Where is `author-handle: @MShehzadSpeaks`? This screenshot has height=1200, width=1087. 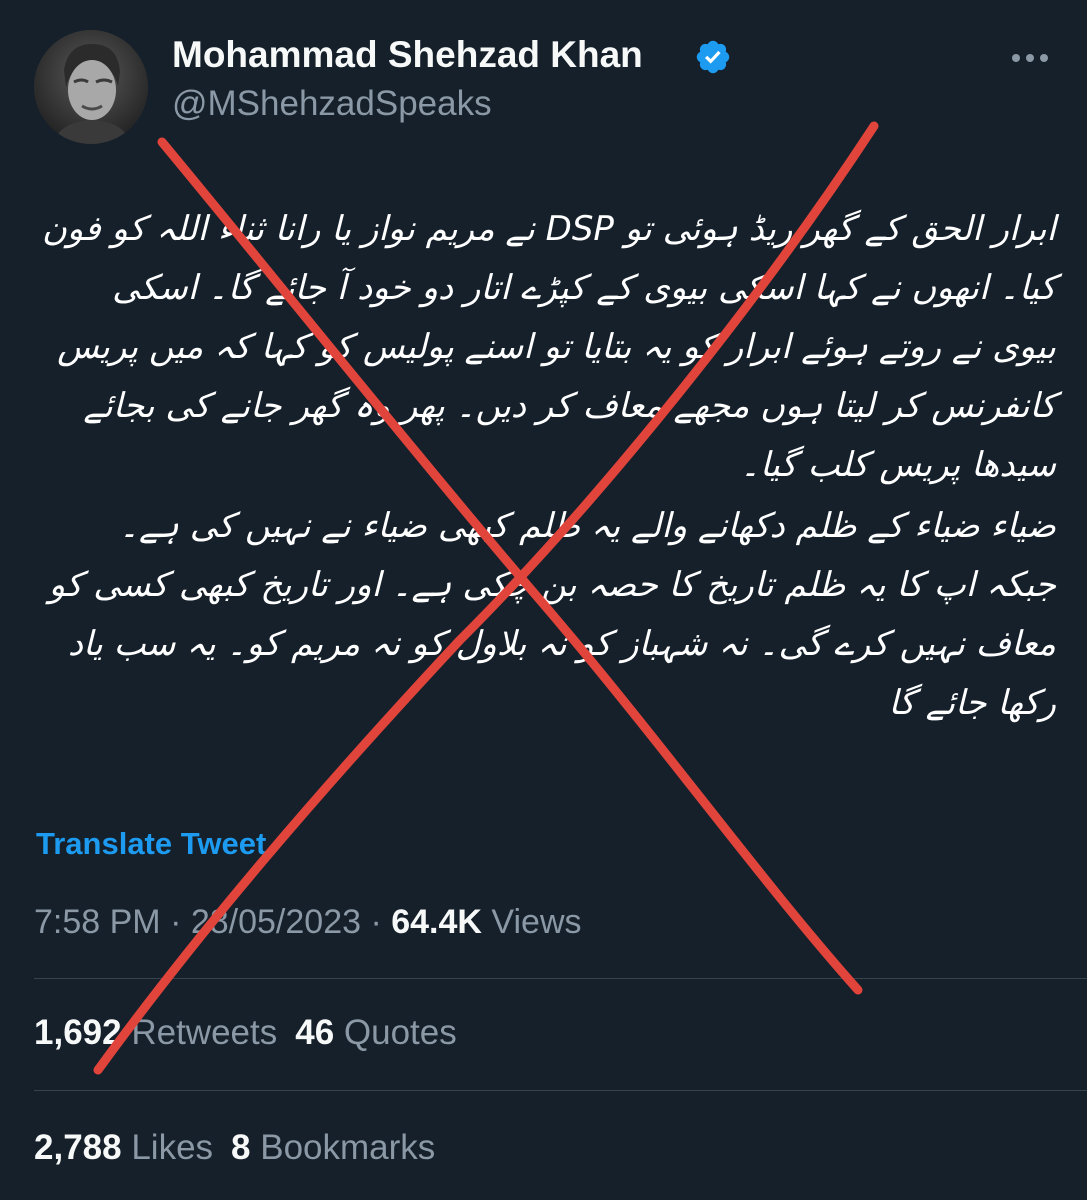
author-handle: @MShehzadSpeaks is located at coordinates (332, 104).